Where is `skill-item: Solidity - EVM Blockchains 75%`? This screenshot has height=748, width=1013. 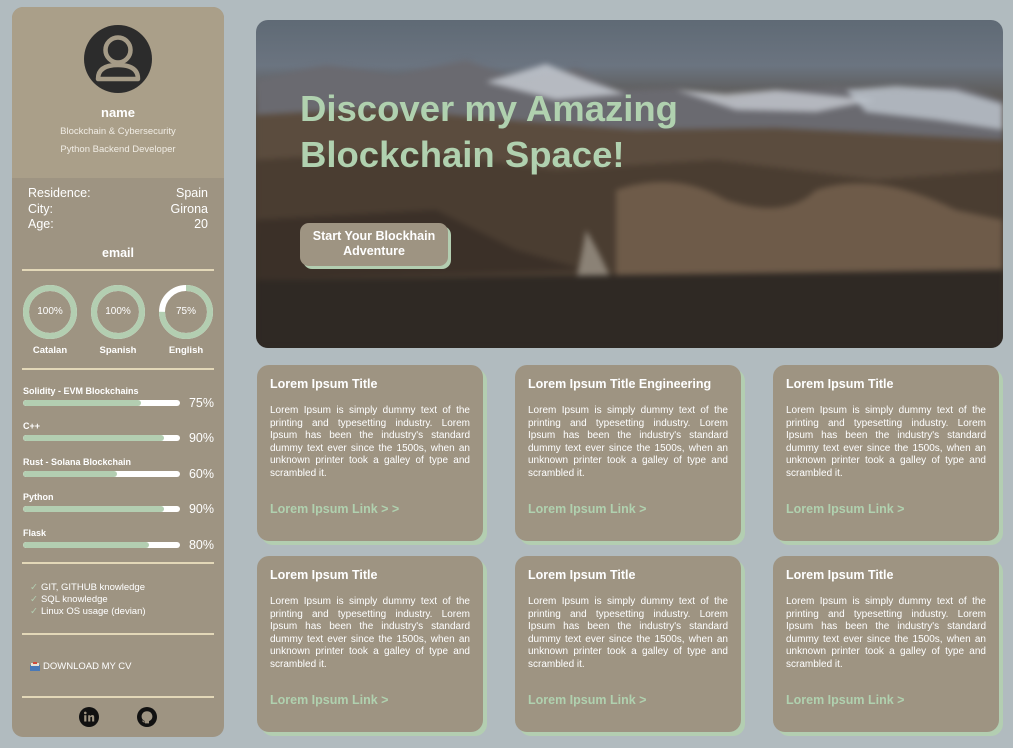 skill-item: Solidity - EVM Blockchains 75% is located at coordinates (118, 400).